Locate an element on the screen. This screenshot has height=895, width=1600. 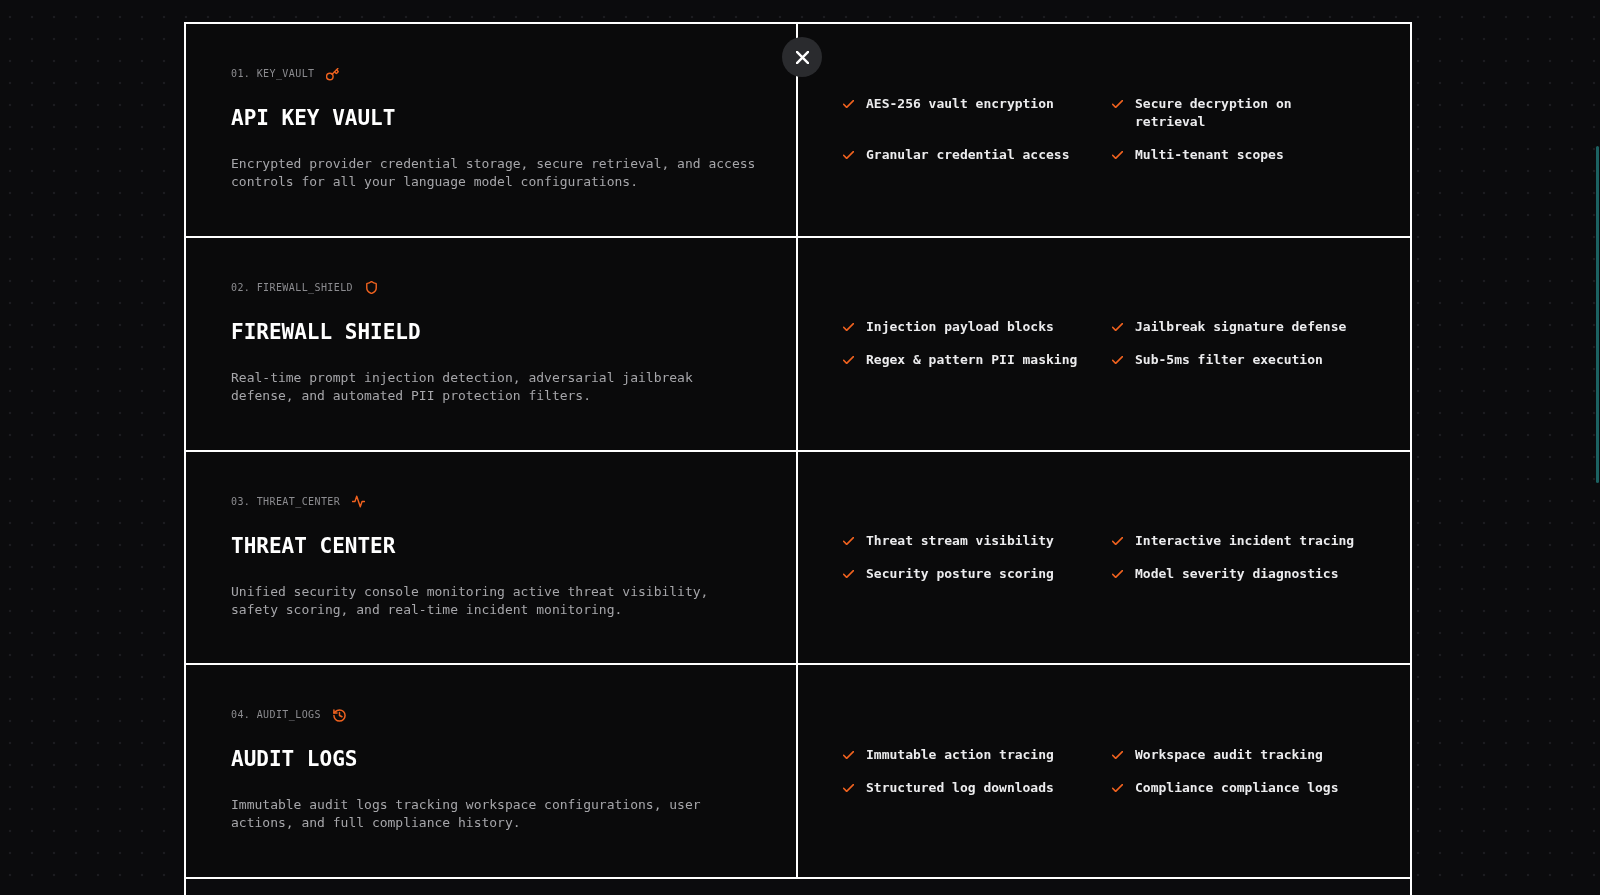
feature-label: Sub-5ms filter execution is located at coordinates (1229, 360).